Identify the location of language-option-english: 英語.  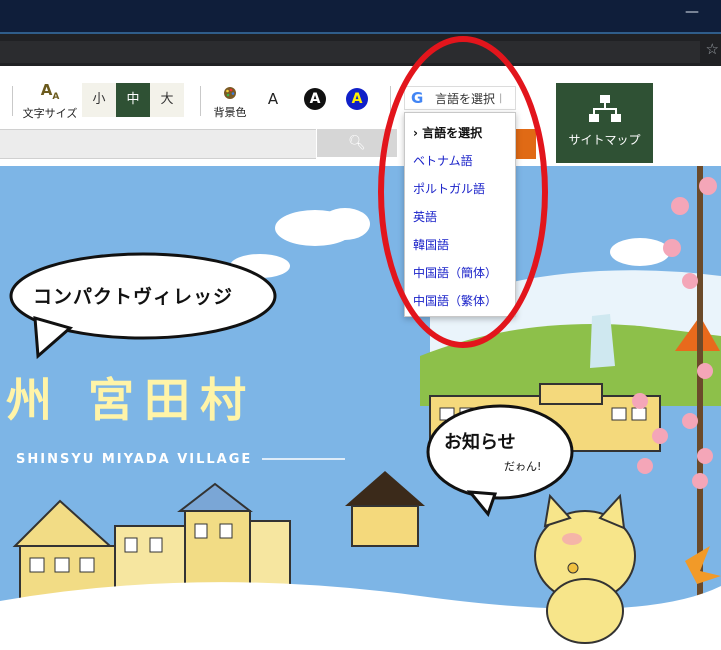
(460, 217).